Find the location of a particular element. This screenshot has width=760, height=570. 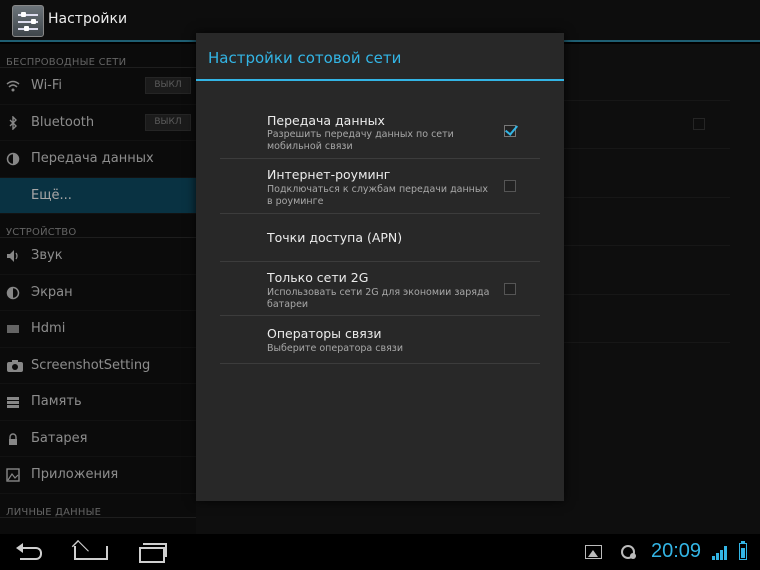

dialog-title: Настройки сотовой сети is located at coordinates (380, 57).